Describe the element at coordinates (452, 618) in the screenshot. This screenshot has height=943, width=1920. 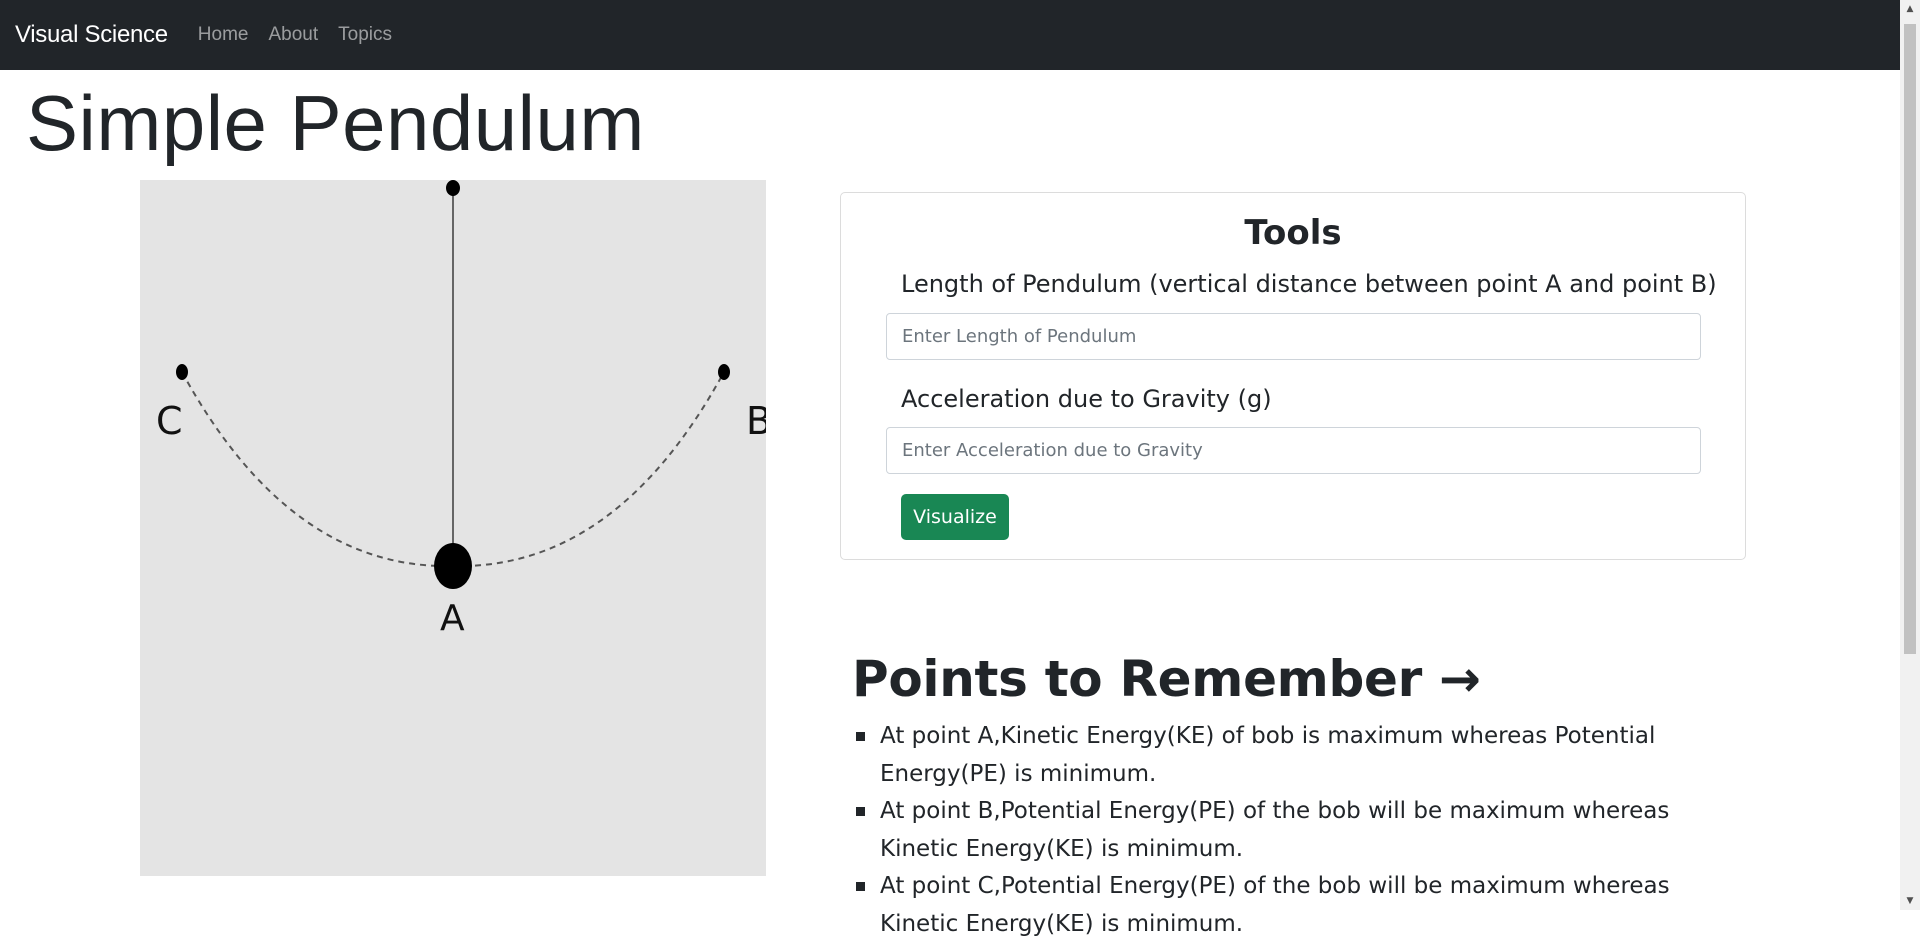
I see `point-a-label: A` at that location.